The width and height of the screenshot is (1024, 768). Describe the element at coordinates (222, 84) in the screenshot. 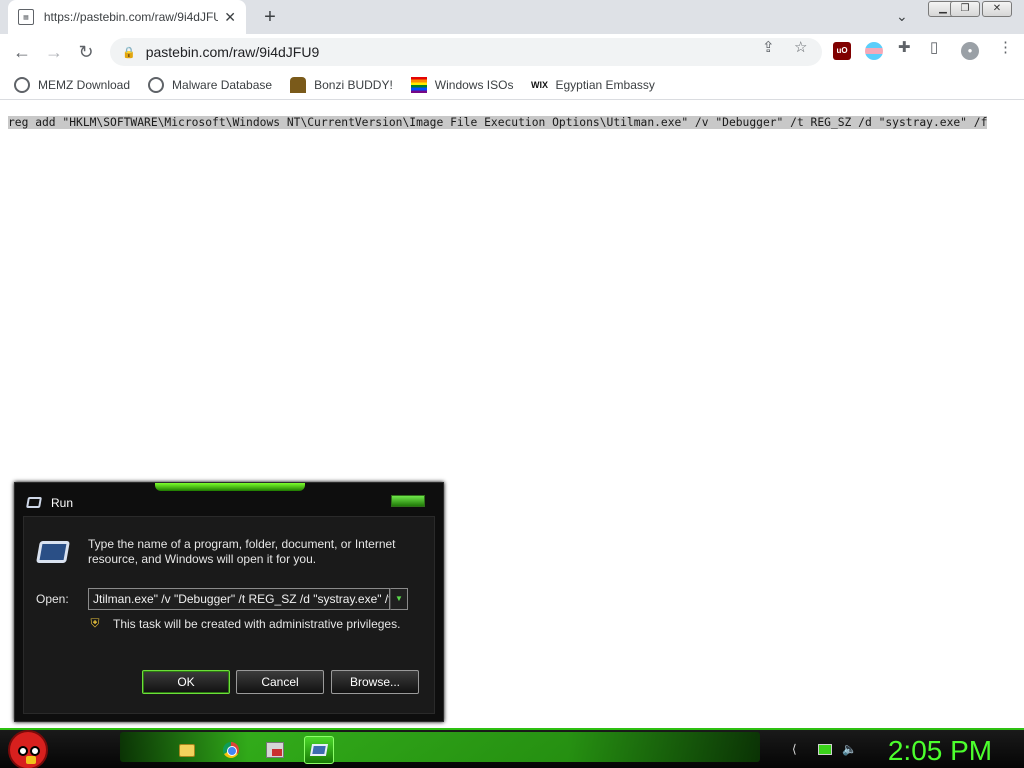

I see `bookmark-label: Malware Database` at that location.